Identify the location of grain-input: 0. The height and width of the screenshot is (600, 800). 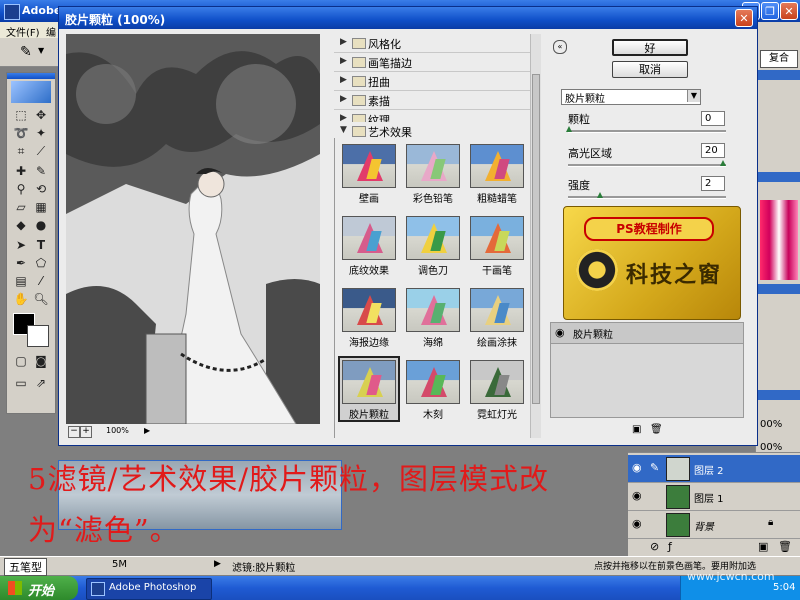
(713, 118).